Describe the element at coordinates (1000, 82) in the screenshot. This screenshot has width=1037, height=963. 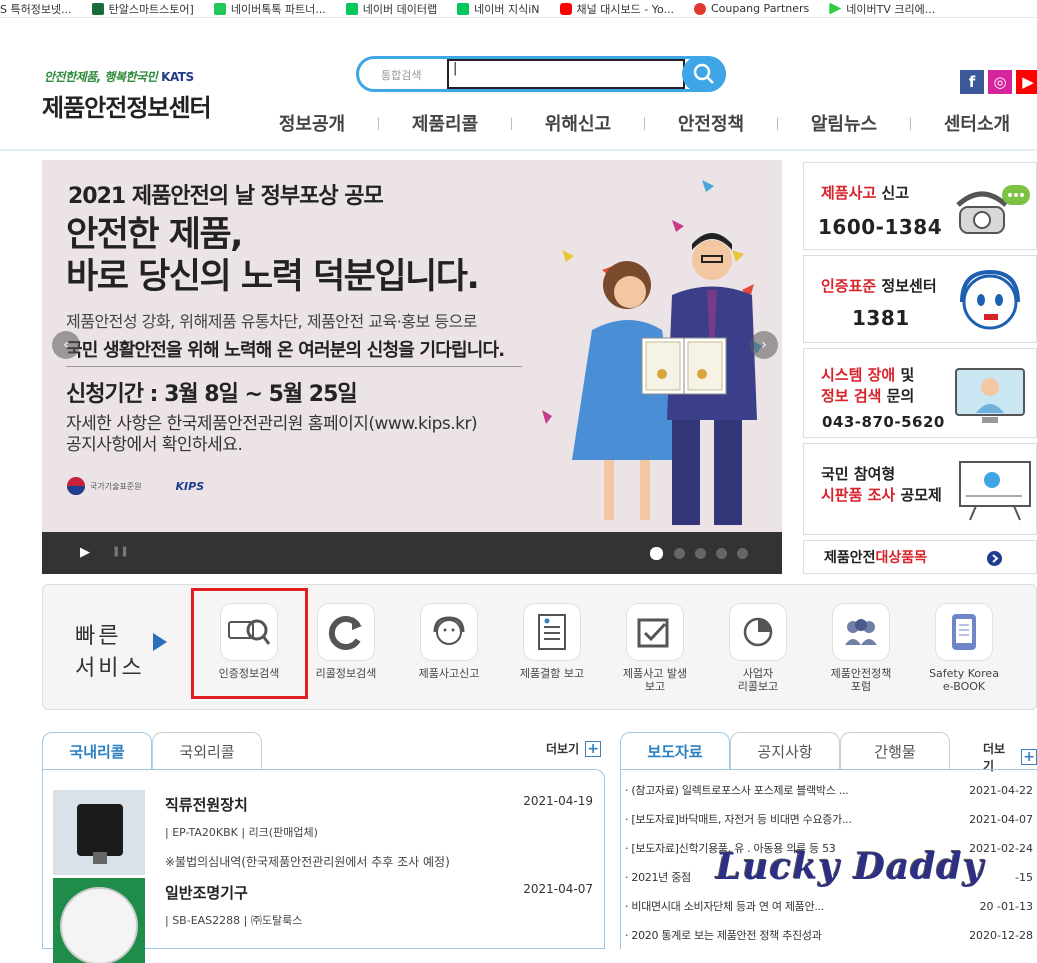
I see `instagram-icon: ◎` at that location.